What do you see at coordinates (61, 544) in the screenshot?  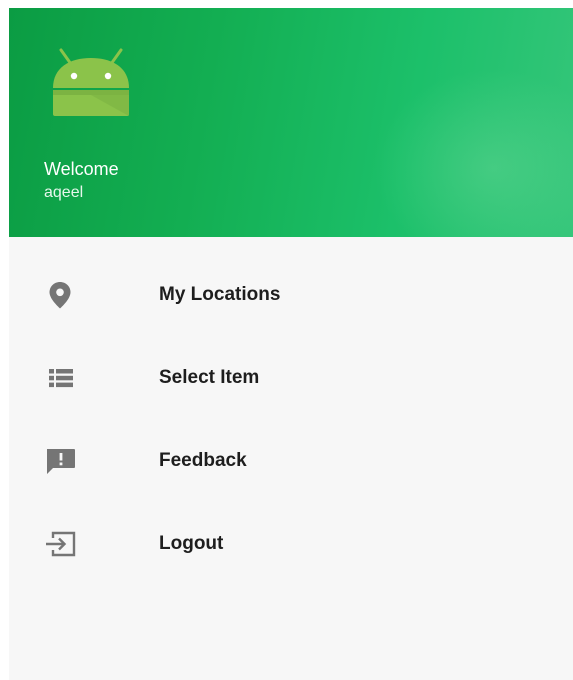 I see `logout-icon` at bounding box center [61, 544].